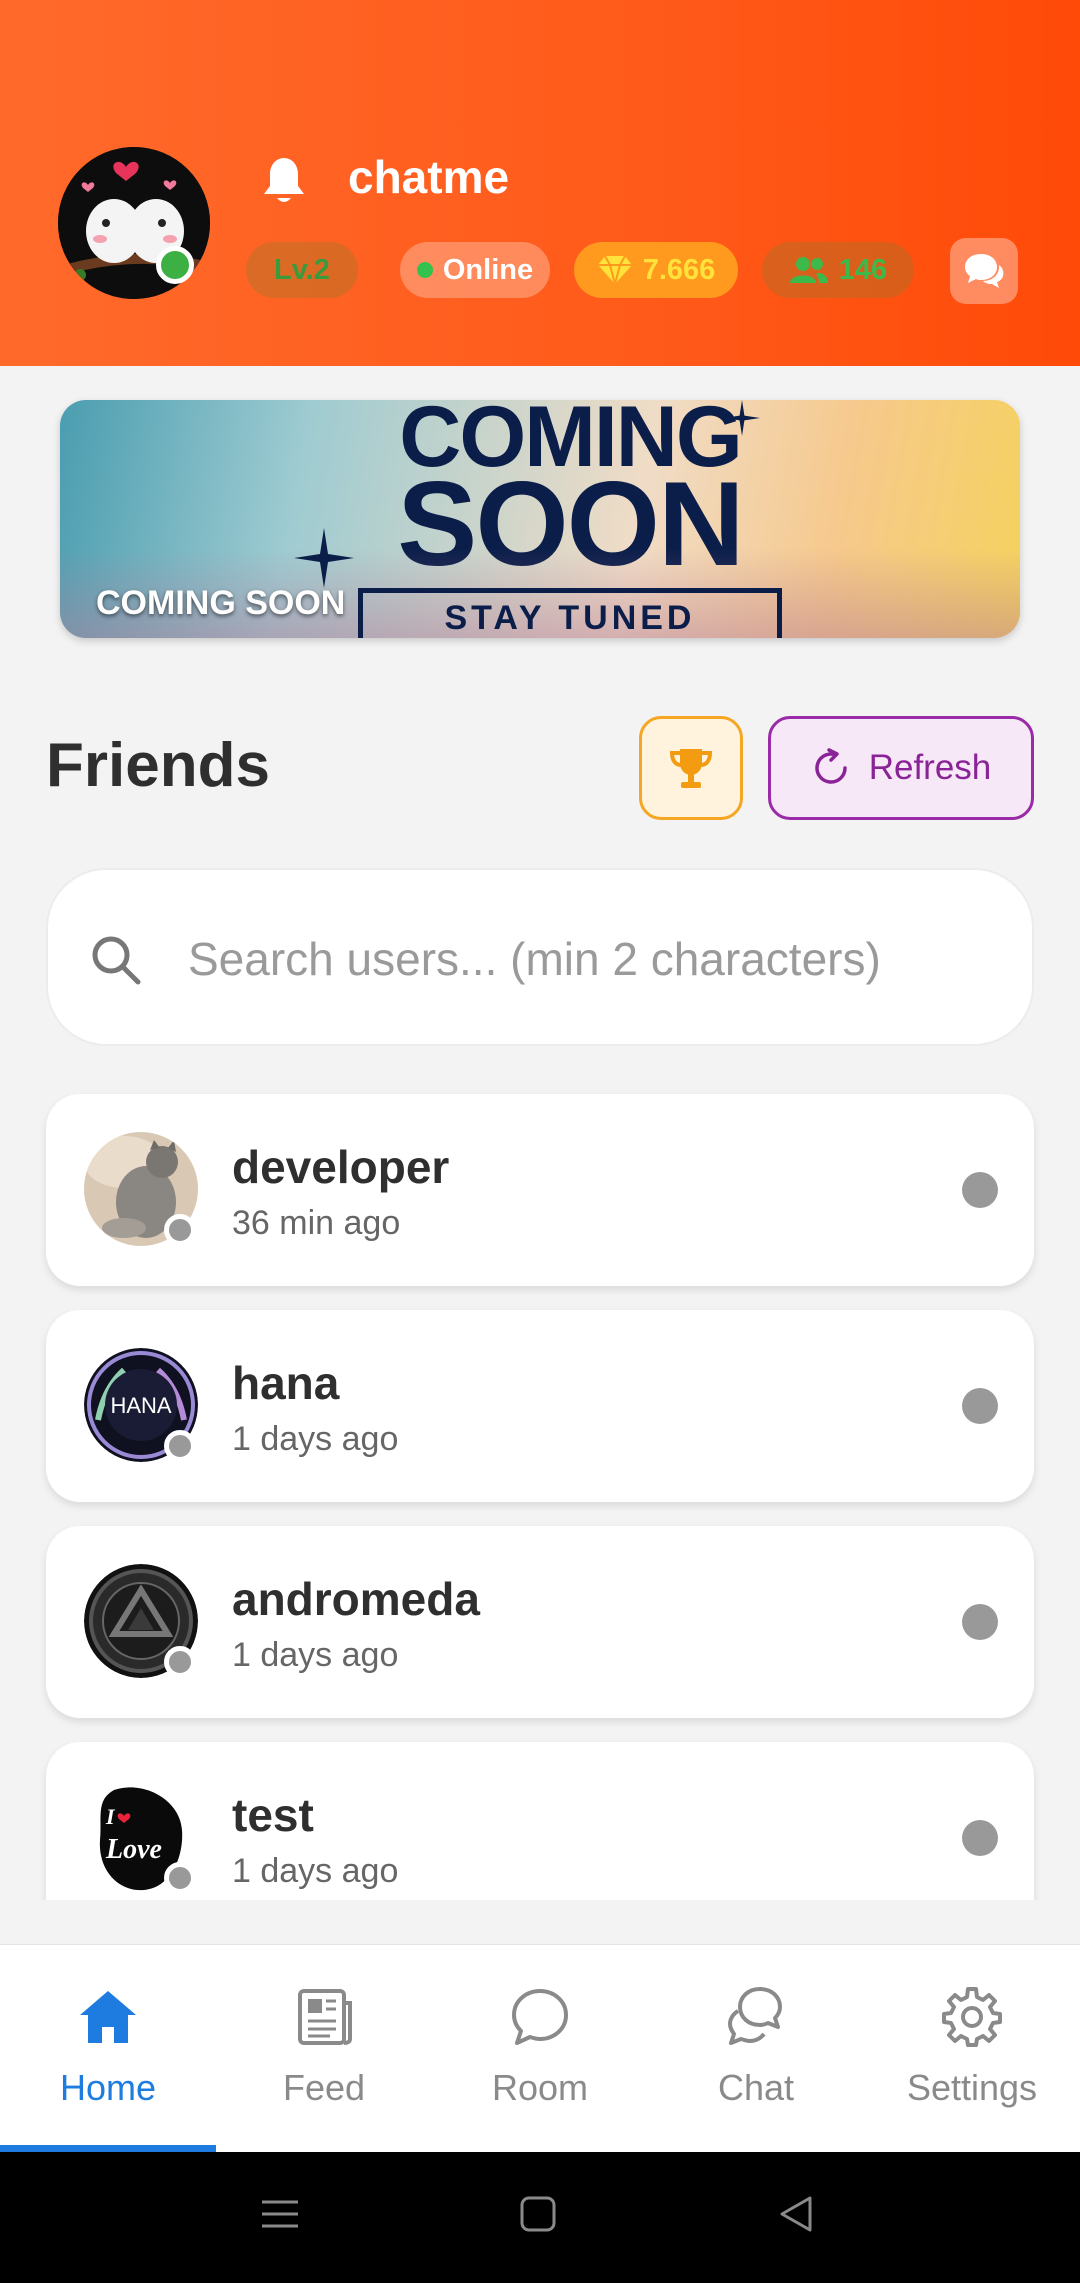 The width and height of the screenshot is (1080, 2283). What do you see at coordinates (756, 2087) in the screenshot?
I see `nav-label: Chat` at bounding box center [756, 2087].